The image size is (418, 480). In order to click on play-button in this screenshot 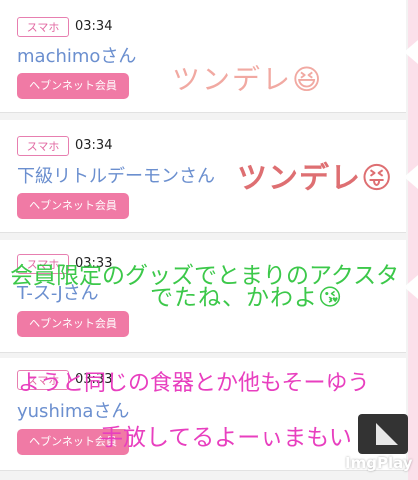, I will do `click(383, 434)`.